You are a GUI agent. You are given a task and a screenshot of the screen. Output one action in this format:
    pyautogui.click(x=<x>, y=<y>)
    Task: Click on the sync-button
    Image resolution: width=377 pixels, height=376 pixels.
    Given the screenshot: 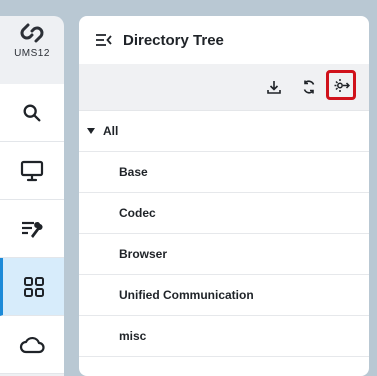 What is the action you would take?
    pyautogui.click(x=309, y=87)
    